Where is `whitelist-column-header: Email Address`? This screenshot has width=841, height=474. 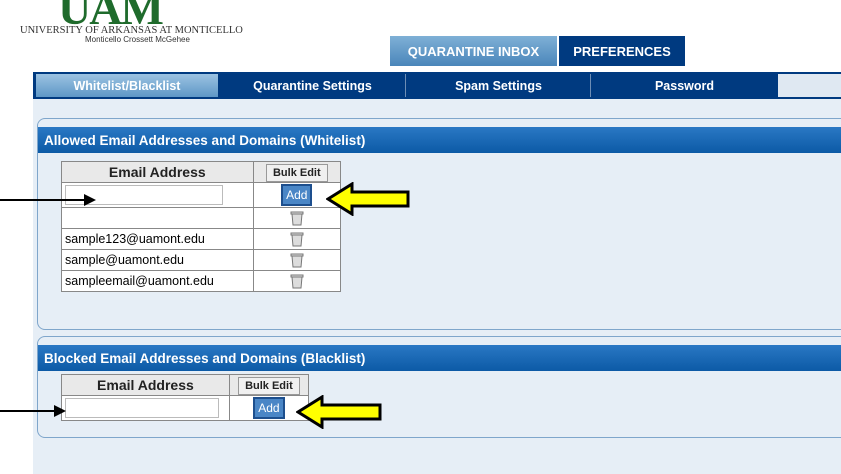
whitelist-column-header: Email Address is located at coordinates (157, 172).